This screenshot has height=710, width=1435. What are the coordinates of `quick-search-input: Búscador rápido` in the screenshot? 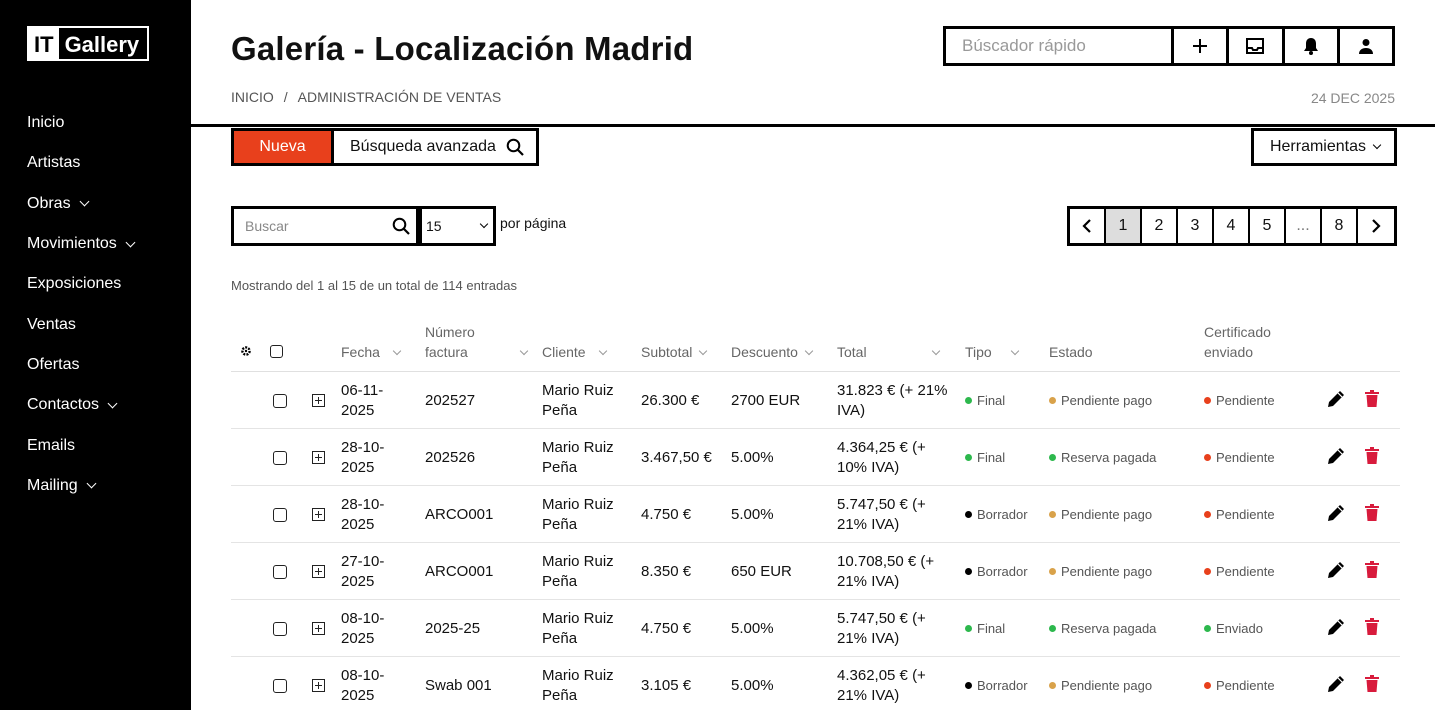 It's located at (1060, 46).